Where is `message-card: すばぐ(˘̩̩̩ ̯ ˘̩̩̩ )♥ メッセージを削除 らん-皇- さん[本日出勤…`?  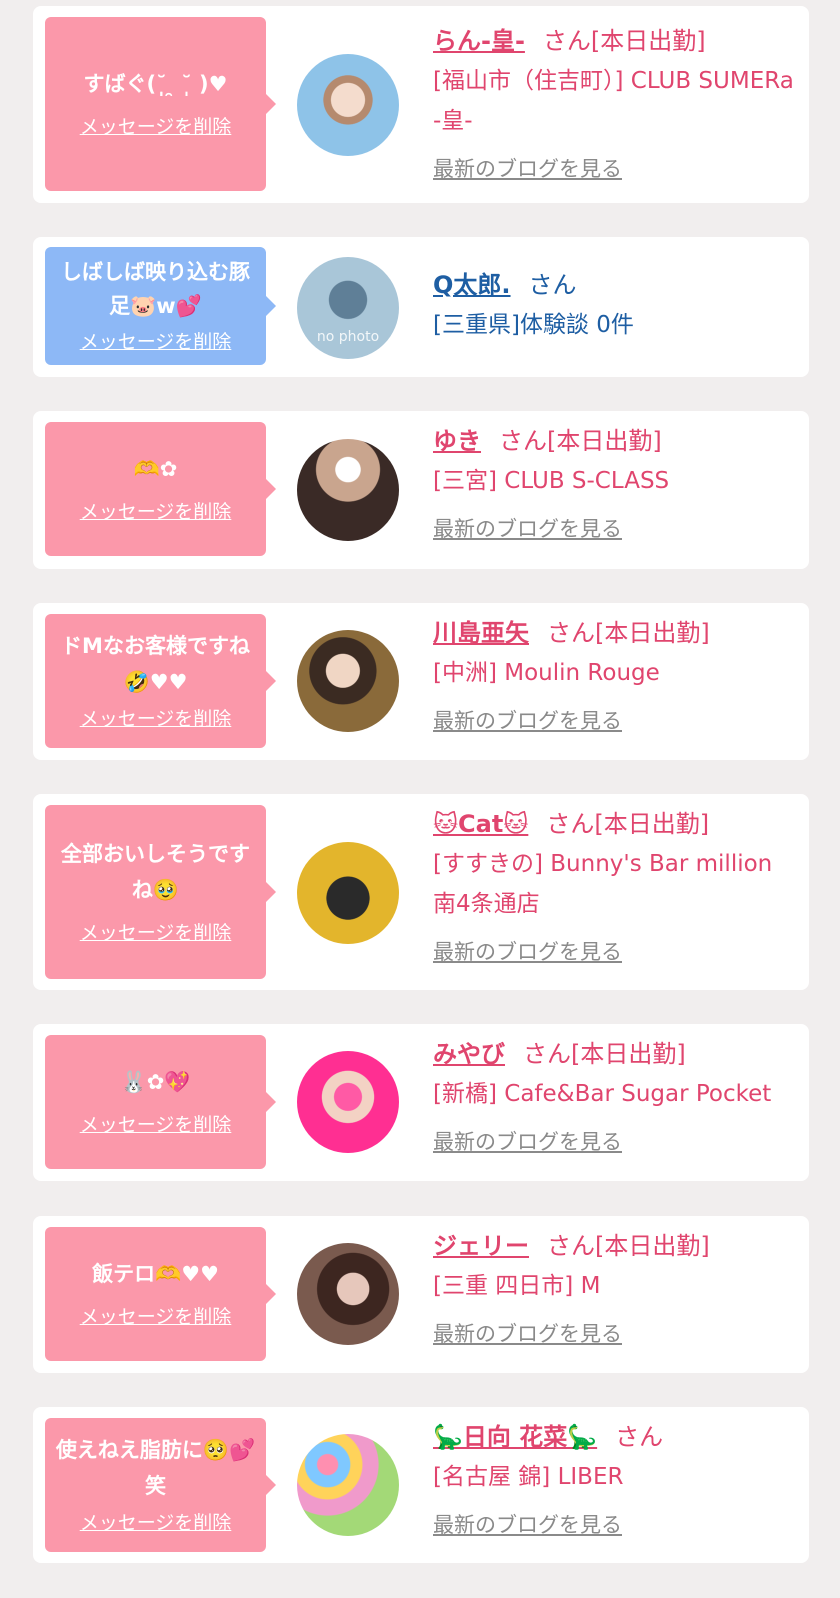 message-card: すばぐ(˘̩̩̩ ̯ ˘̩̩̩ )♥ メッセージを削除 らん-皇- さん[本日出勤… is located at coordinates (421, 104).